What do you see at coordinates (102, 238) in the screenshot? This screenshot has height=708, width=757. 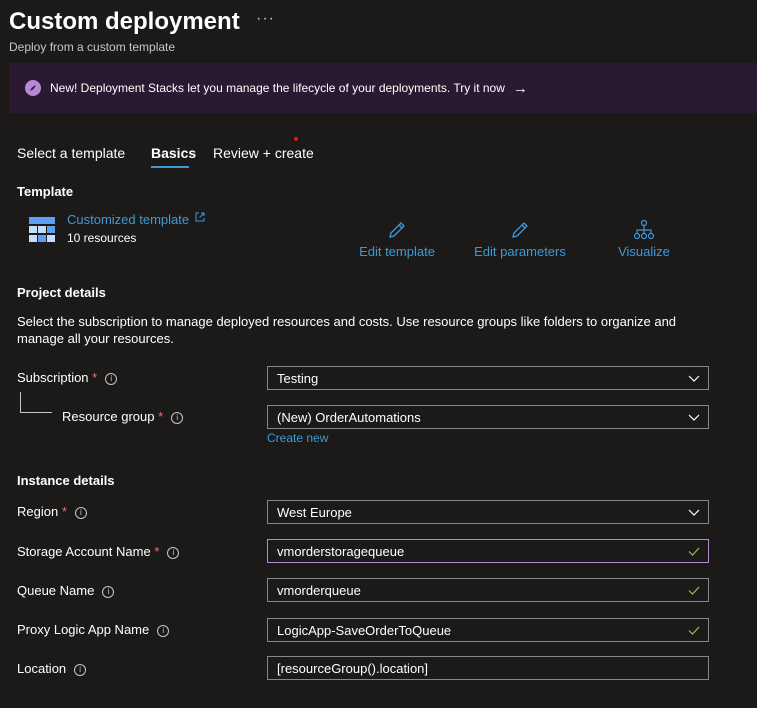 I see `resource-count: 10 resources` at bounding box center [102, 238].